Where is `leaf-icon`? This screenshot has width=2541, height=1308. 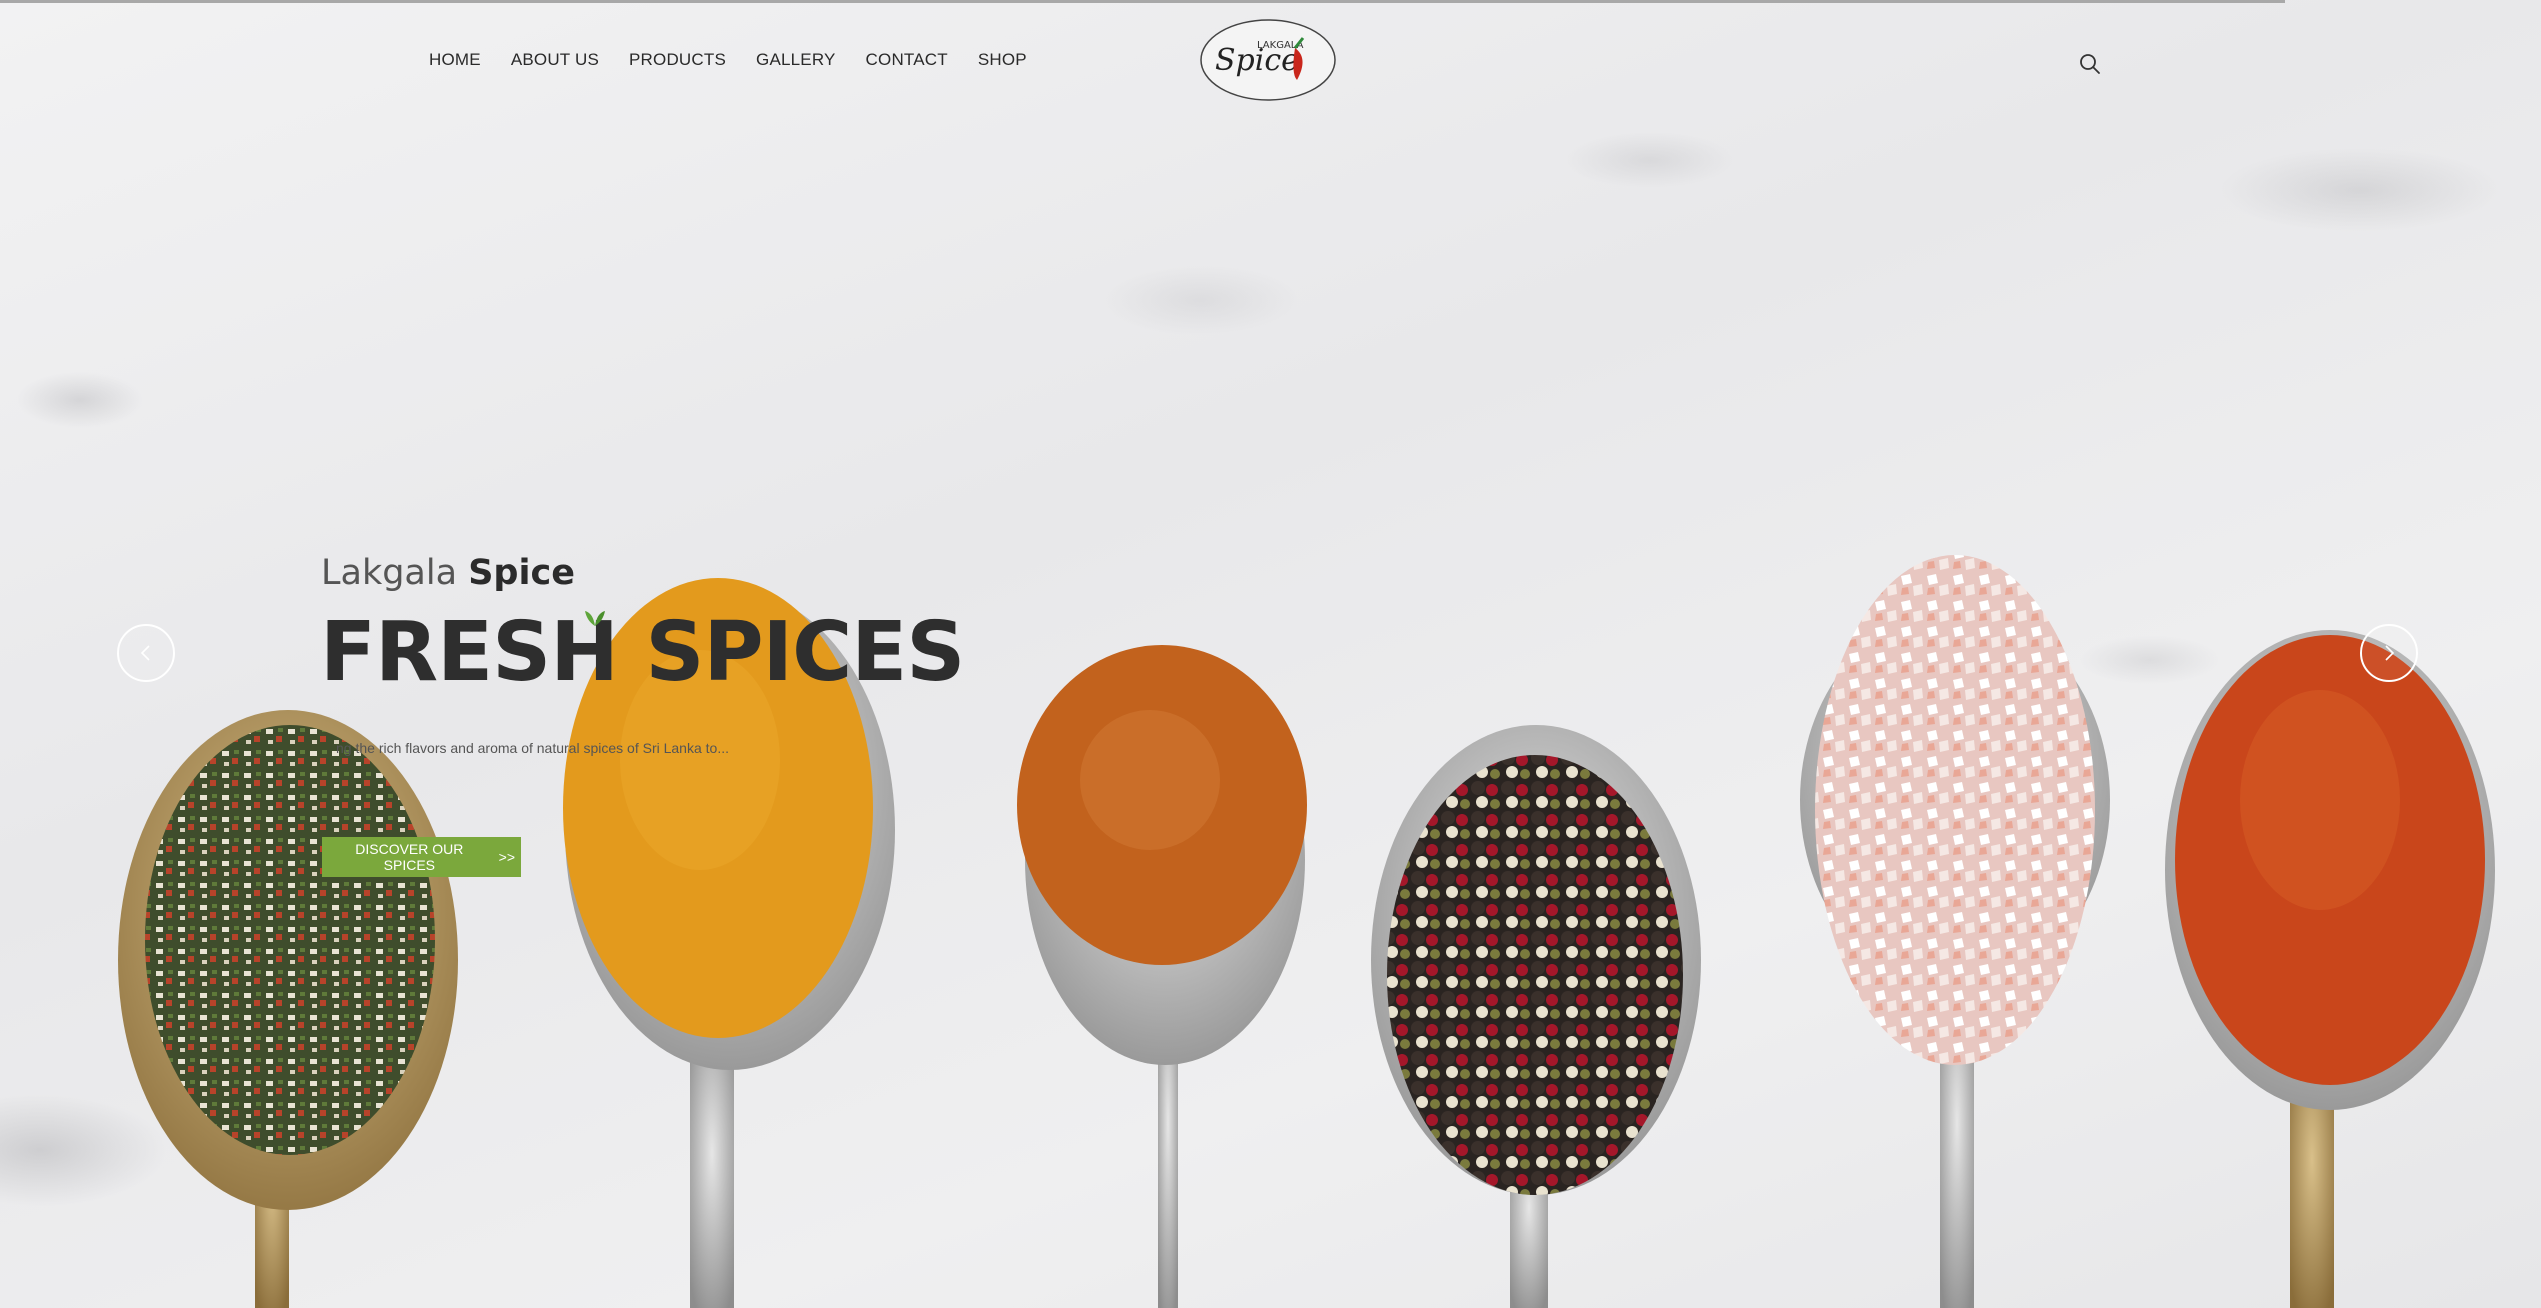 leaf-icon is located at coordinates (595, 618).